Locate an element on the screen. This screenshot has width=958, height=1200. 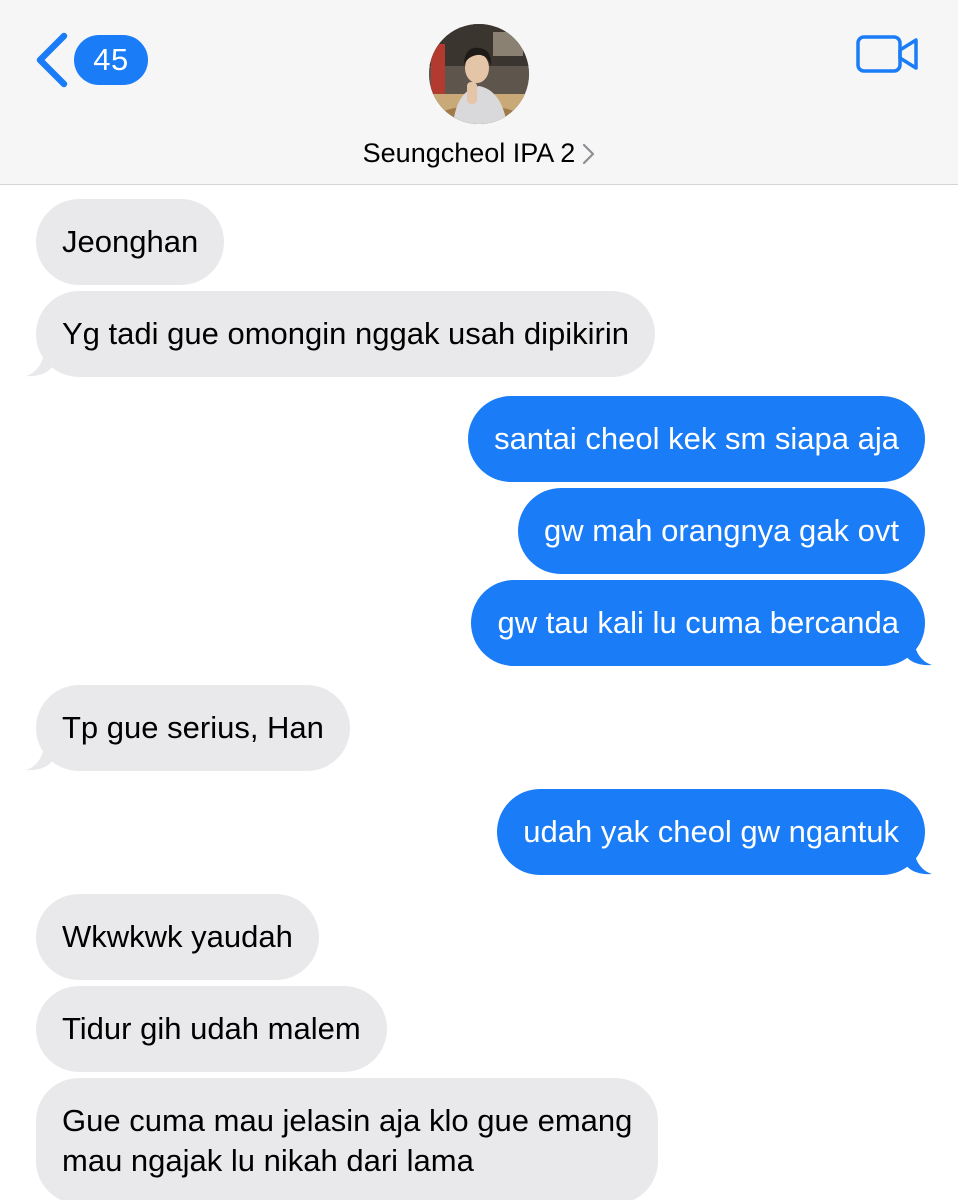
incoming-message: Wkwkwk yaudah is located at coordinates (177, 937).